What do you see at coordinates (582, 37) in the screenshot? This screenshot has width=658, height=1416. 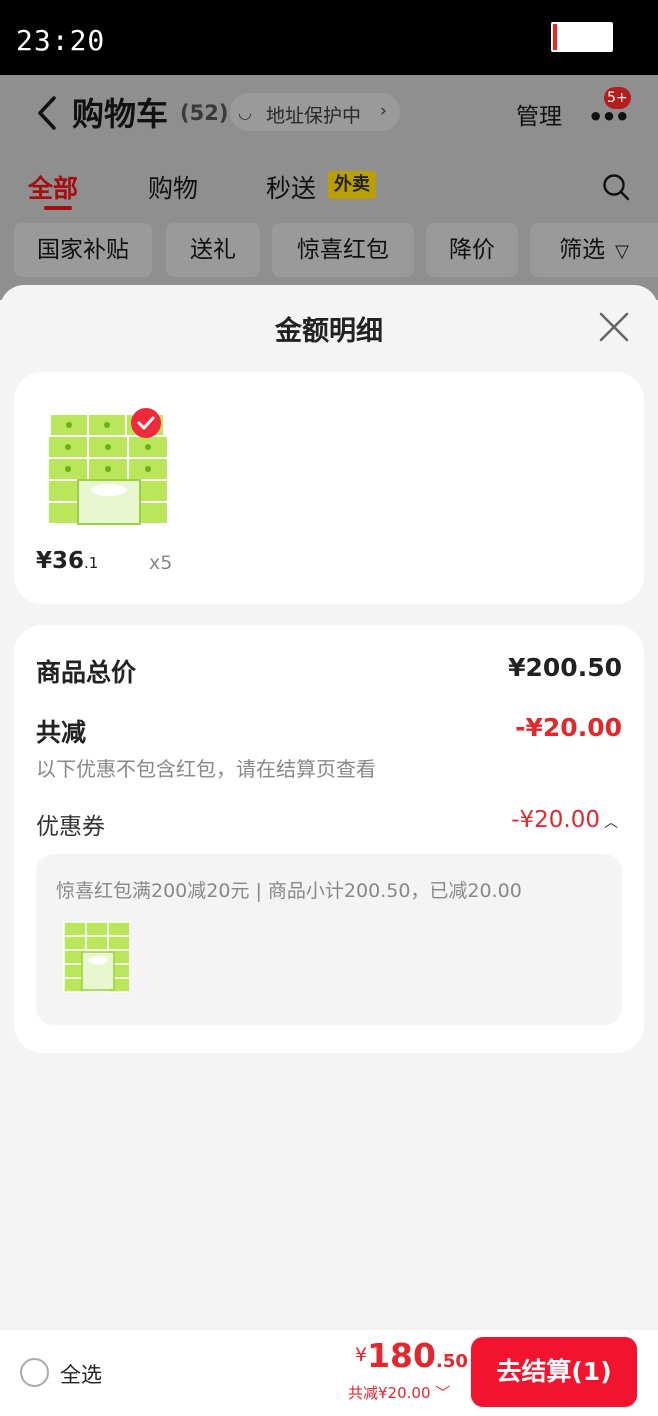 I see `battery-icon` at bounding box center [582, 37].